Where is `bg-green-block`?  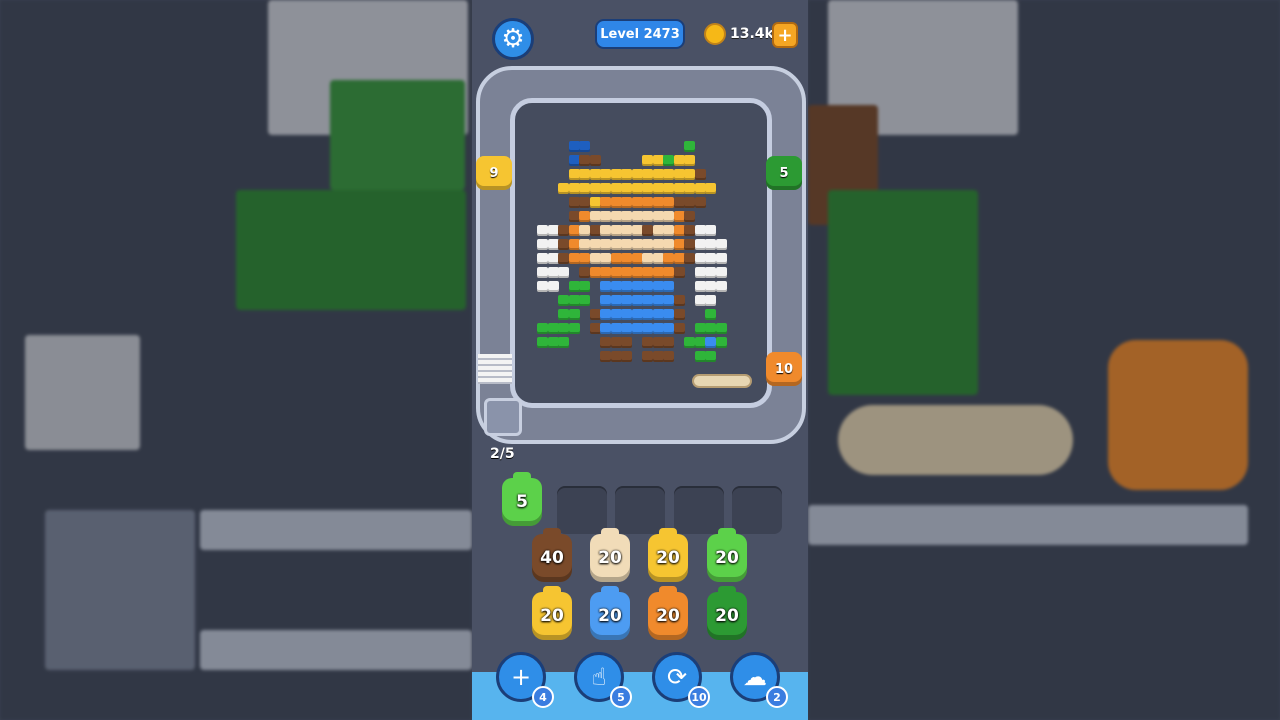 bg-green-block is located at coordinates (903, 292).